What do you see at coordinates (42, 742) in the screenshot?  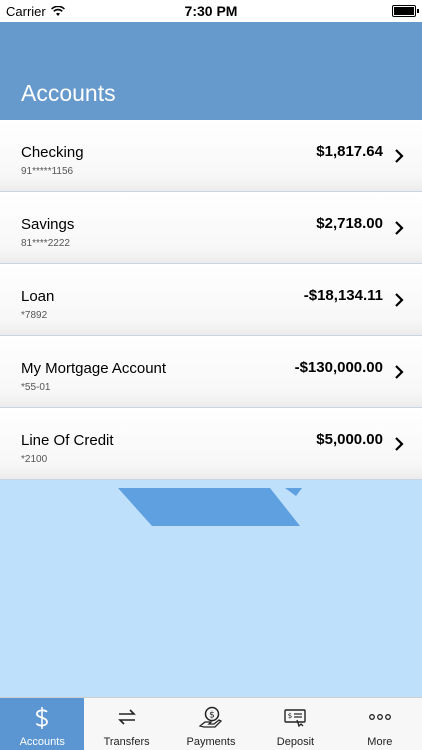 I see `tab-label: Accounts` at bounding box center [42, 742].